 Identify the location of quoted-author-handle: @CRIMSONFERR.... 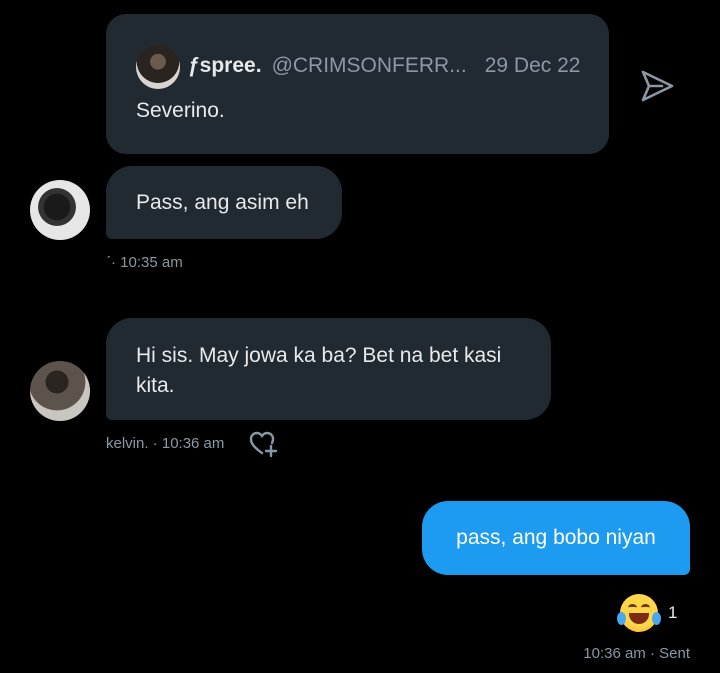
(369, 65).